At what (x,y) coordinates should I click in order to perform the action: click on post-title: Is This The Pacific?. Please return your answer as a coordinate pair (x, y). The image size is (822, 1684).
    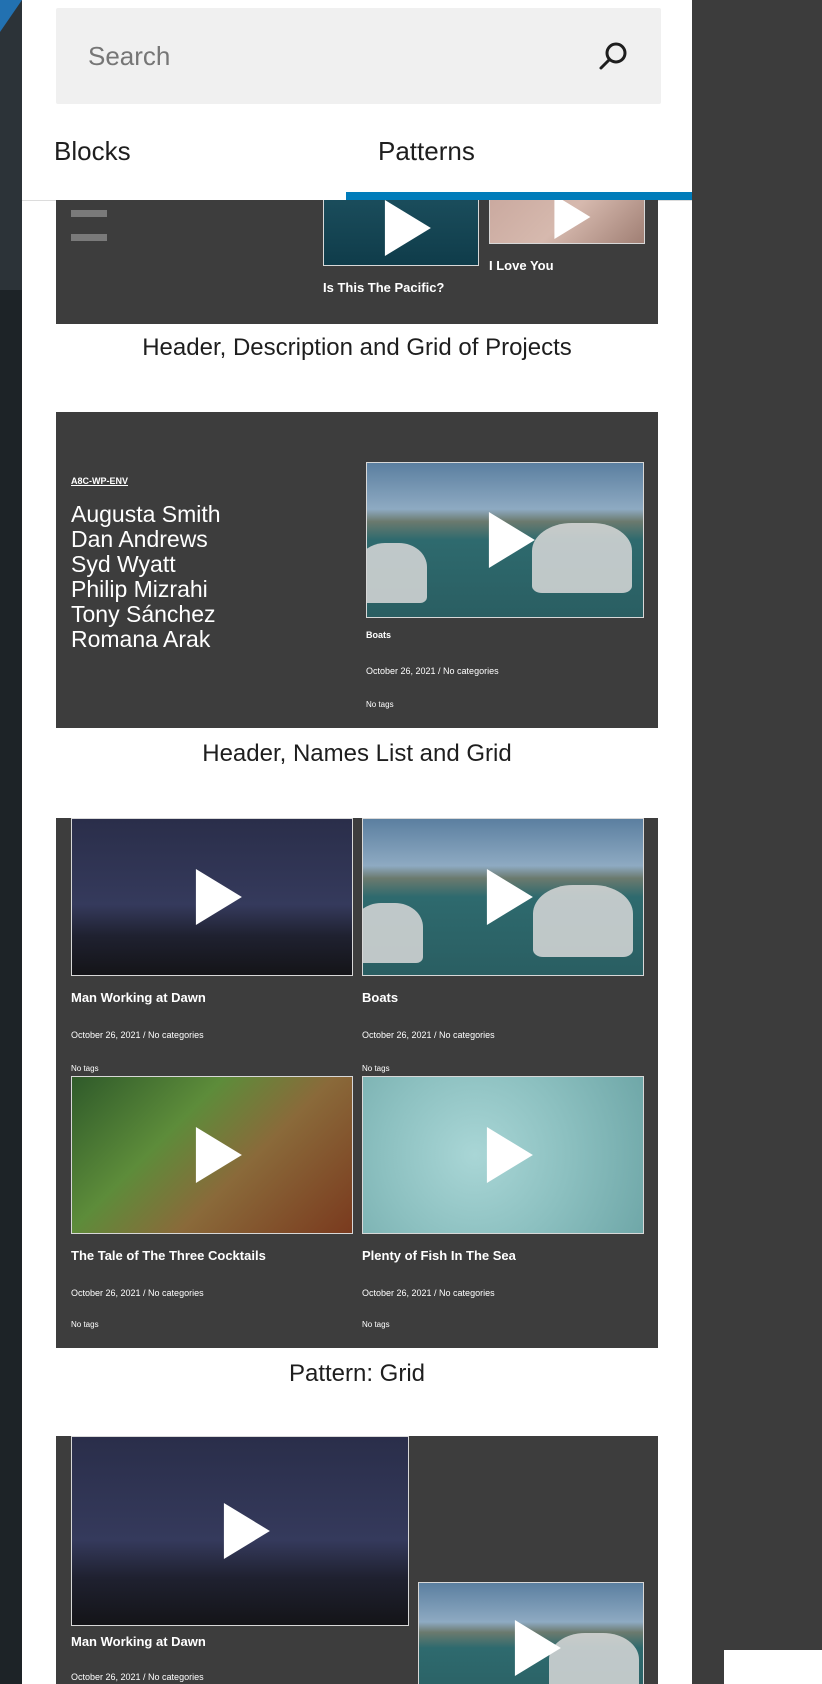
    Looking at the image, I should click on (384, 287).